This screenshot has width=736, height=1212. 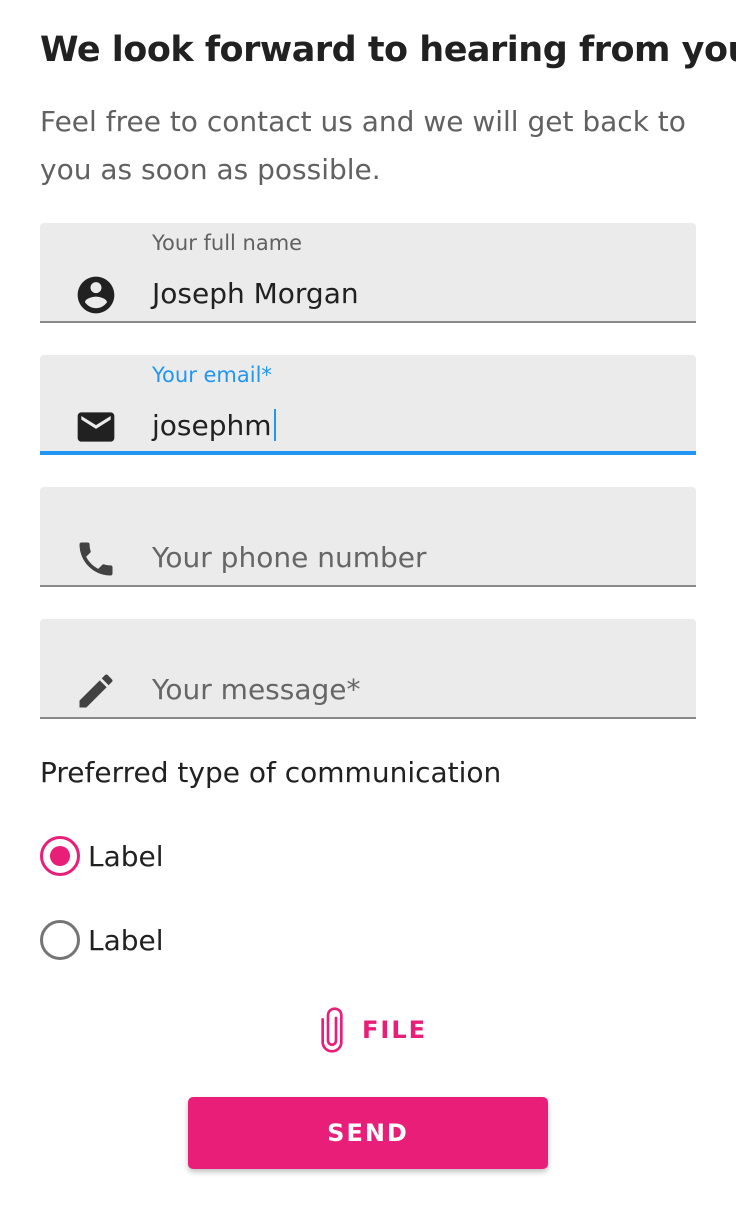 What do you see at coordinates (96, 427) in the screenshot?
I see `email-icon` at bounding box center [96, 427].